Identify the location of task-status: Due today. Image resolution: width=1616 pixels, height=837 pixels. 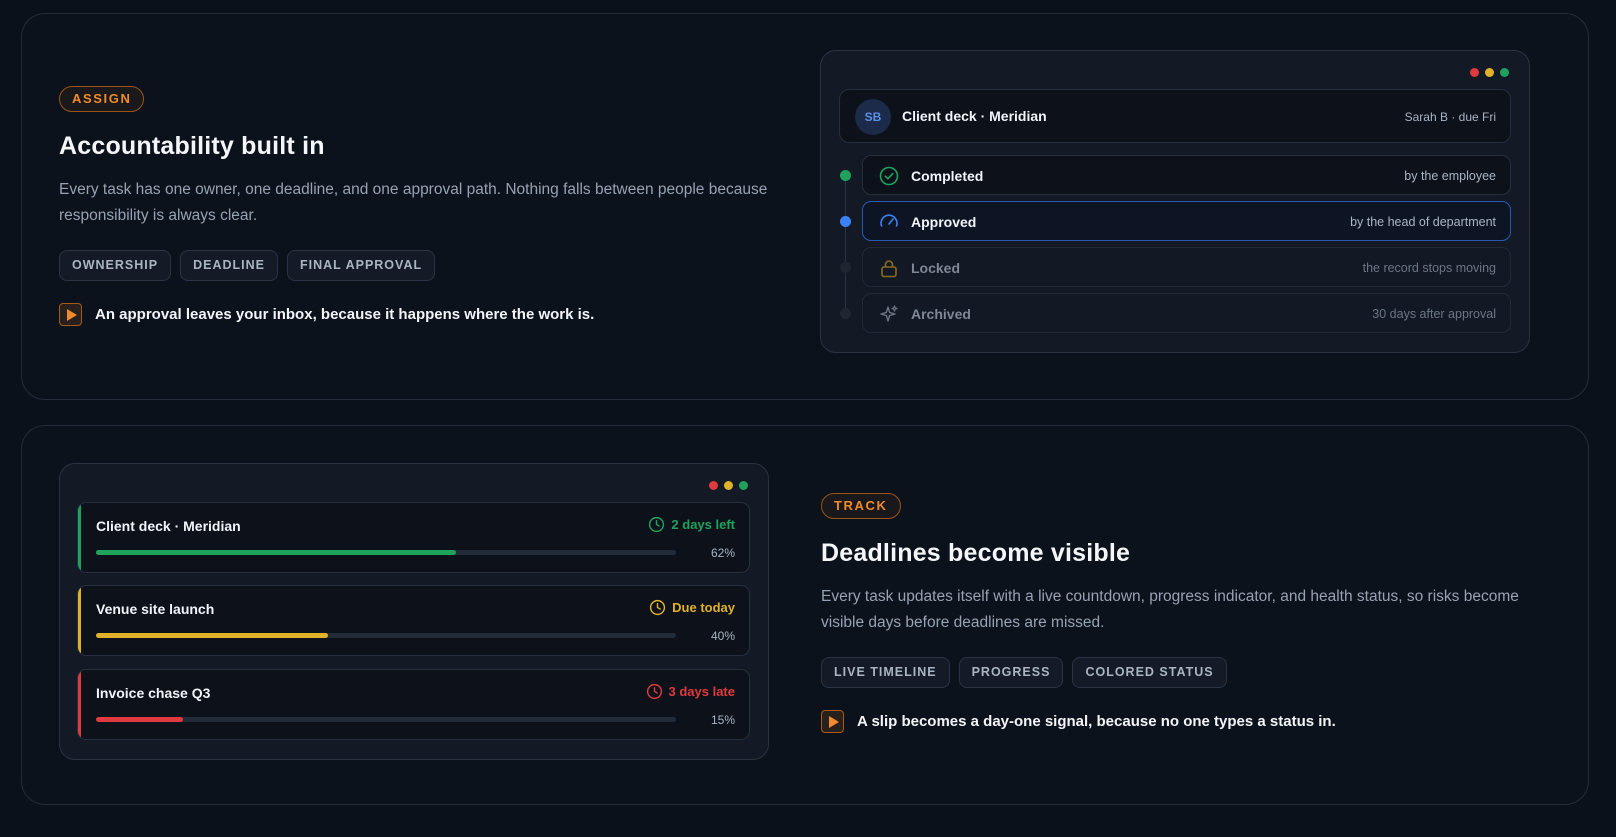
(692, 607).